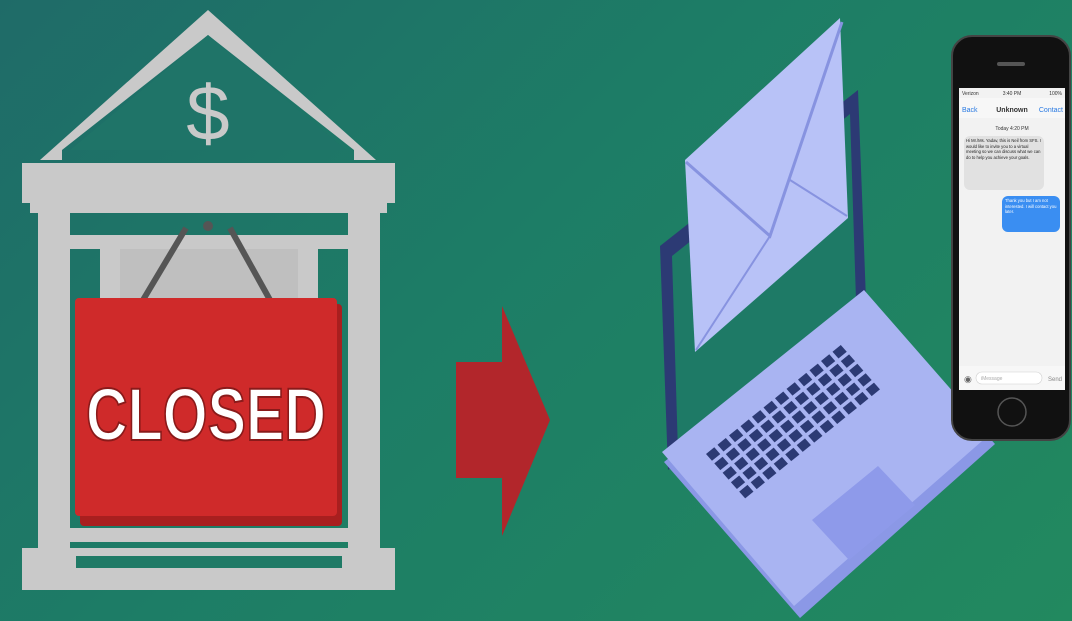  What do you see at coordinates (208, 569) in the screenshot?
I see `bank-base` at bounding box center [208, 569].